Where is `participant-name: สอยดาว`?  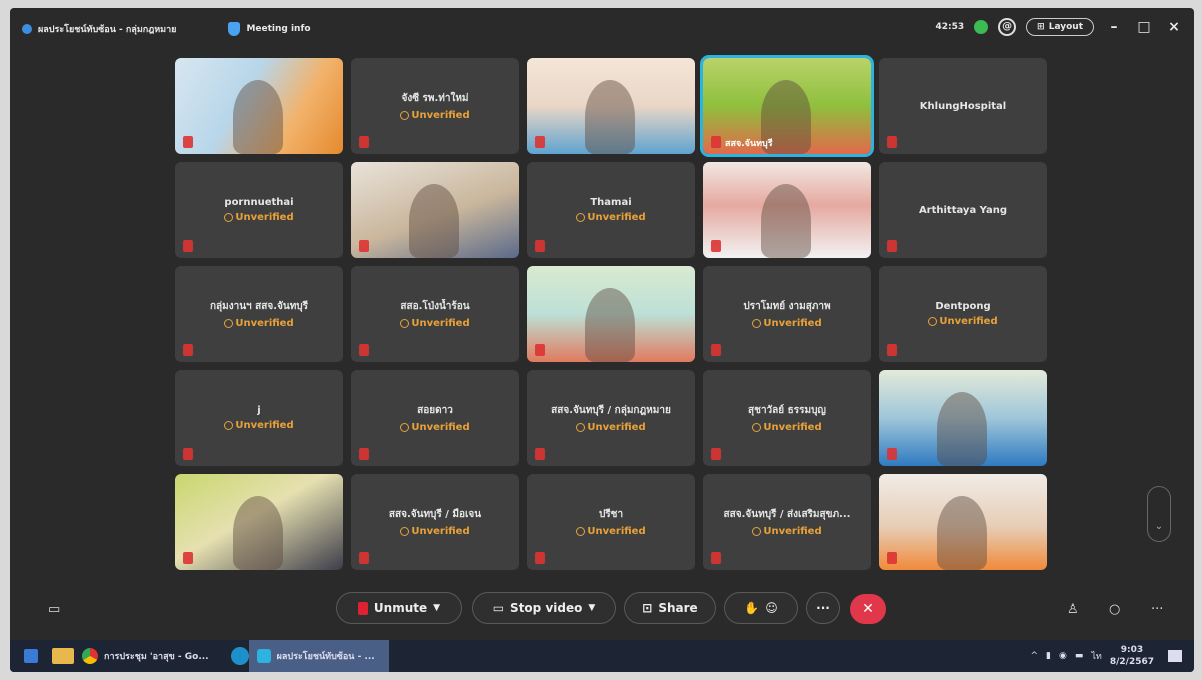
participant-name: สอยดาว is located at coordinates (435, 410).